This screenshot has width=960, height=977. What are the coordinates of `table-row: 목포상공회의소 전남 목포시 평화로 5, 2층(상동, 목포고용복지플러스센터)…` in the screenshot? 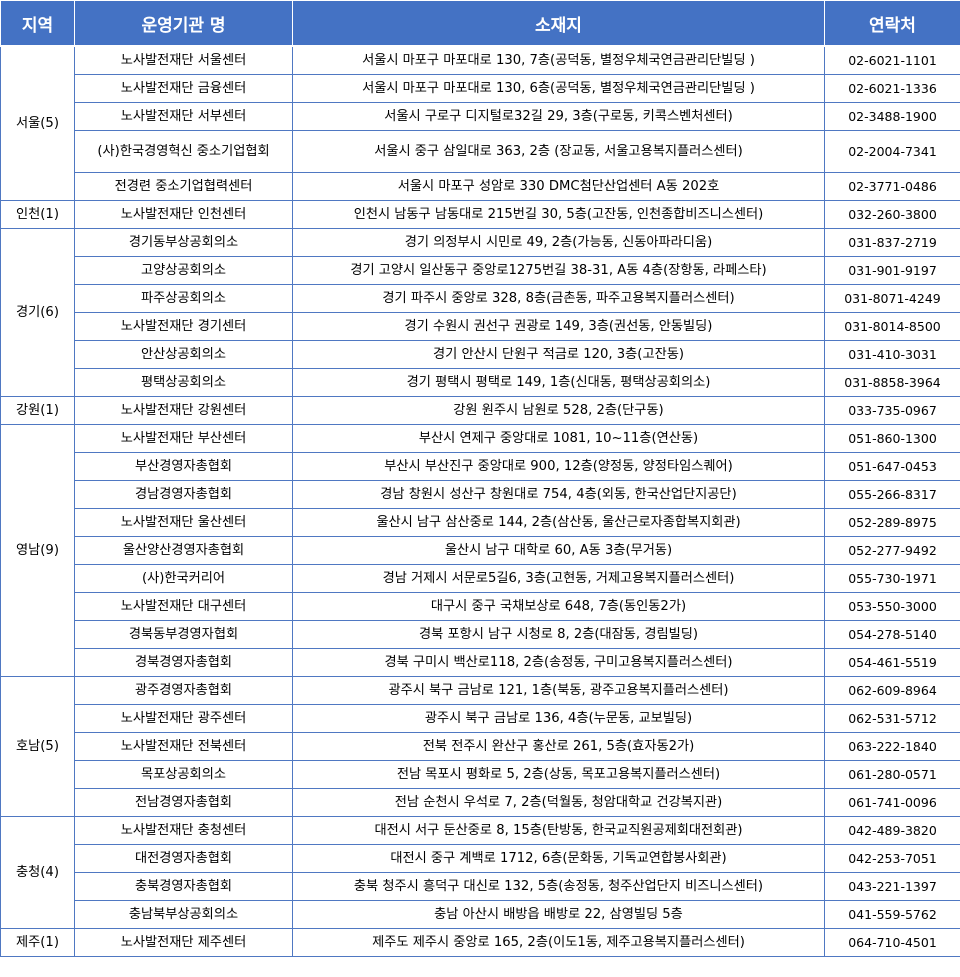 It's located at (480, 774).